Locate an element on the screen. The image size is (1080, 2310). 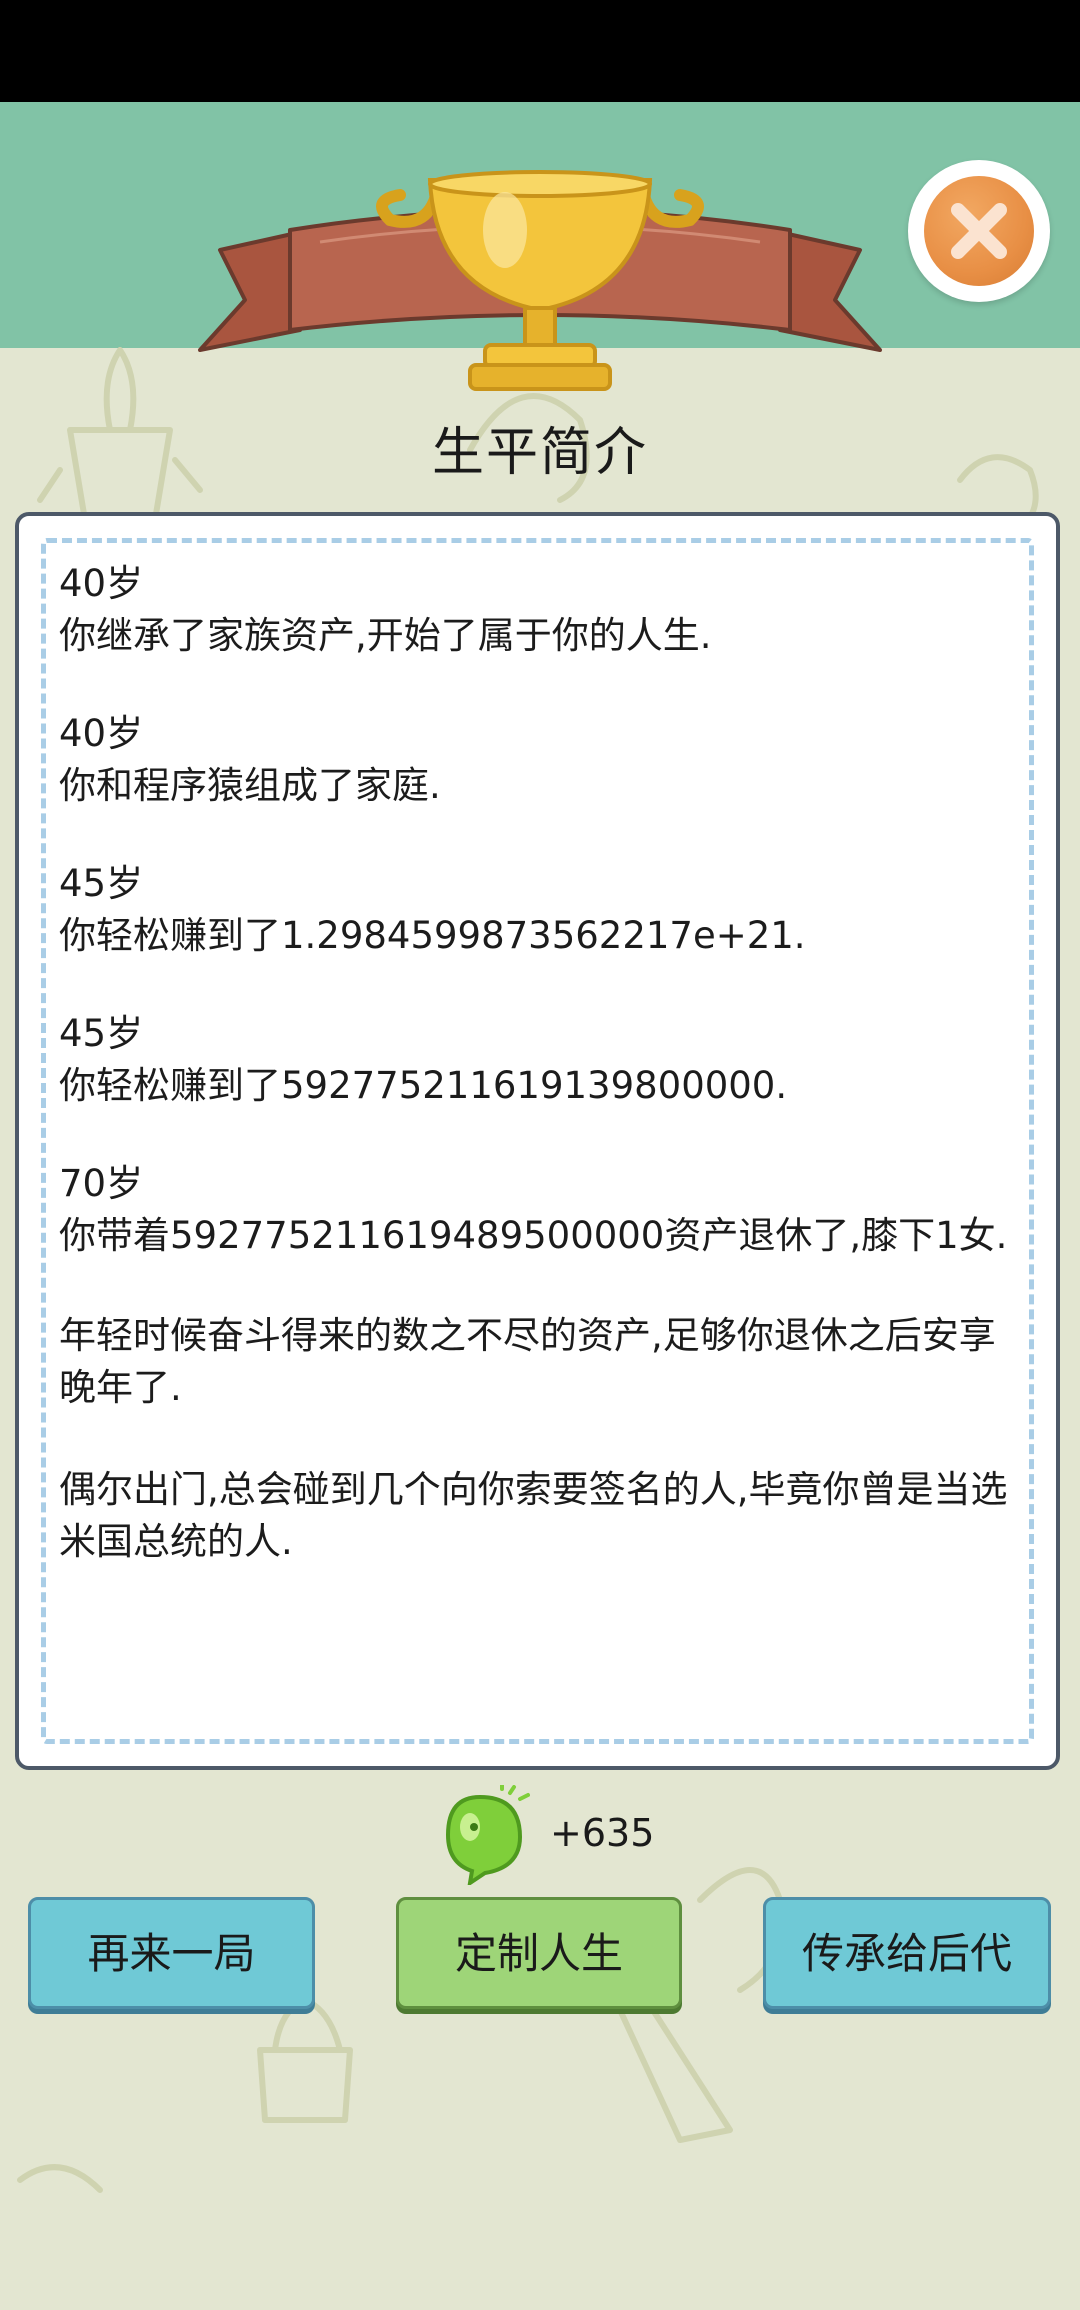
event-text: 你带着592775211619489500000资产退休了,膝下1女. is located at coordinates (533, 1235).